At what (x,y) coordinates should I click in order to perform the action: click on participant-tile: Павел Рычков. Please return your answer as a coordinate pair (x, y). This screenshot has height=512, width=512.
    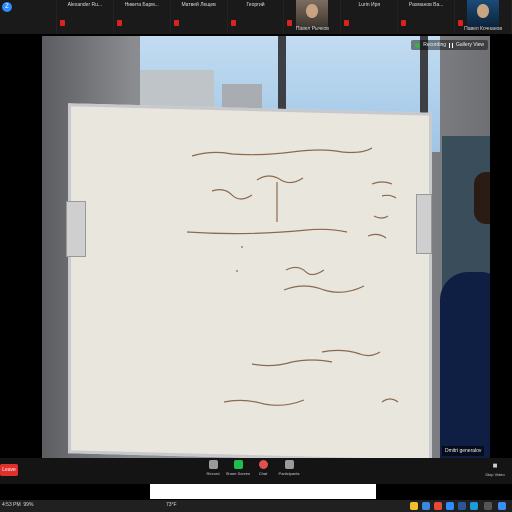
    Looking at the image, I should click on (313, 17).